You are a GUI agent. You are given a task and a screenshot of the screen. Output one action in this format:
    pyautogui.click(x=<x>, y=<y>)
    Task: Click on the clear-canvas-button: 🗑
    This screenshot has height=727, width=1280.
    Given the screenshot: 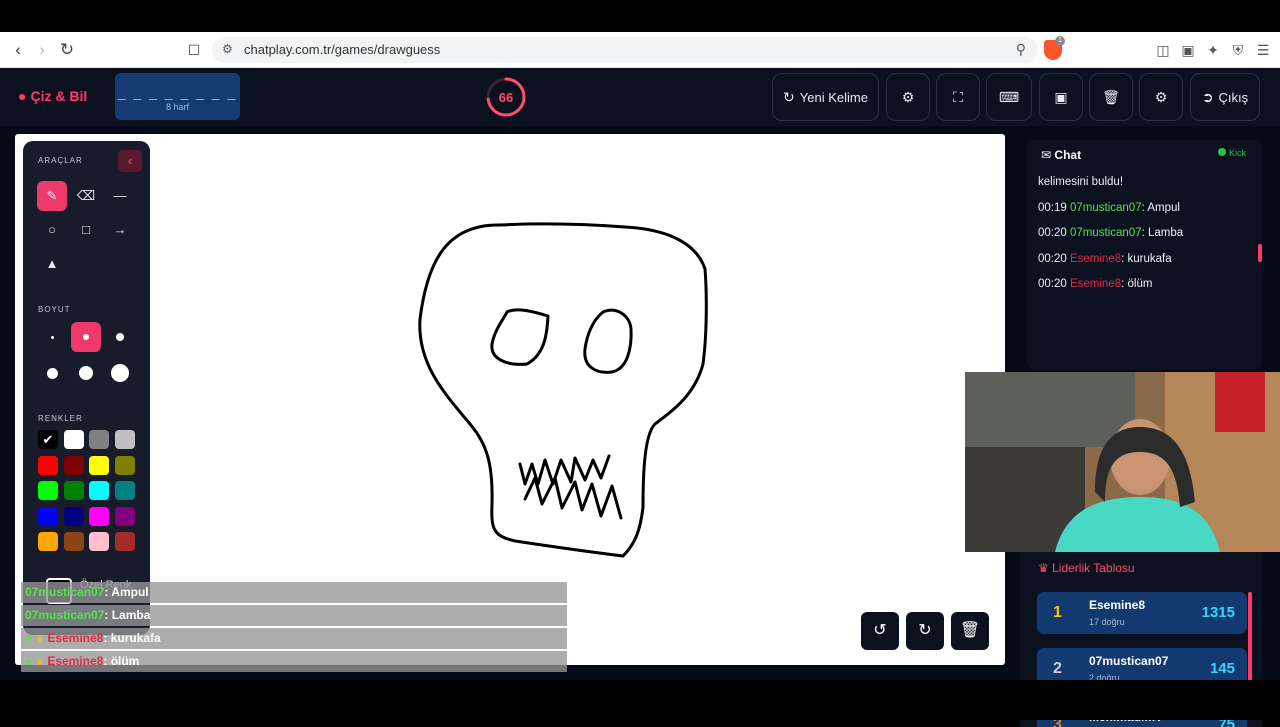 What is the action you would take?
    pyautogui.click(x=970, y=631)
    